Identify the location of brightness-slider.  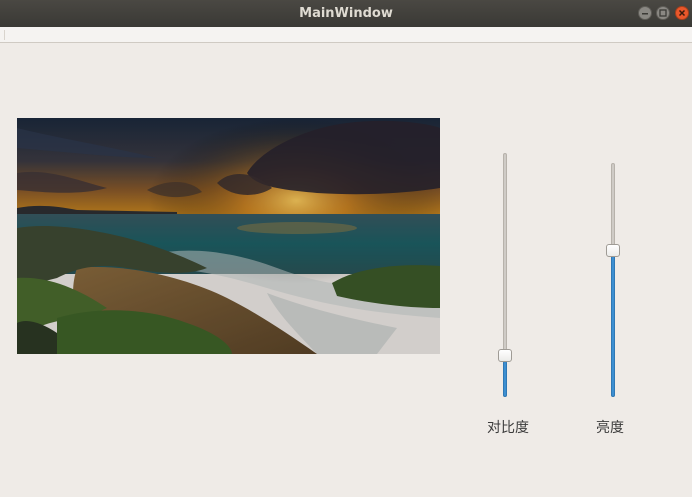
(613, 280).